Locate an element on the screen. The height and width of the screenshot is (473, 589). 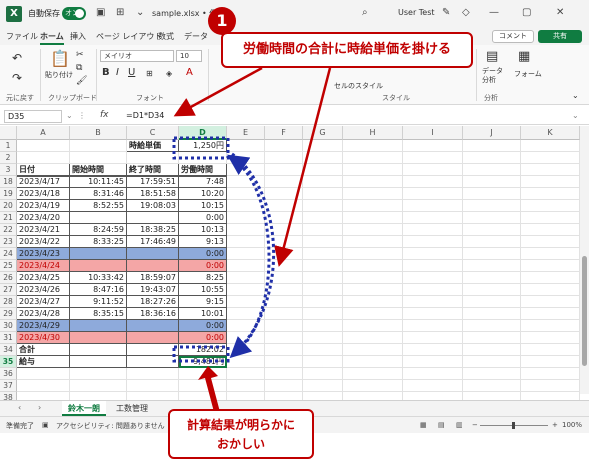
arrow-to-formula is located at coordinates (218, 91).